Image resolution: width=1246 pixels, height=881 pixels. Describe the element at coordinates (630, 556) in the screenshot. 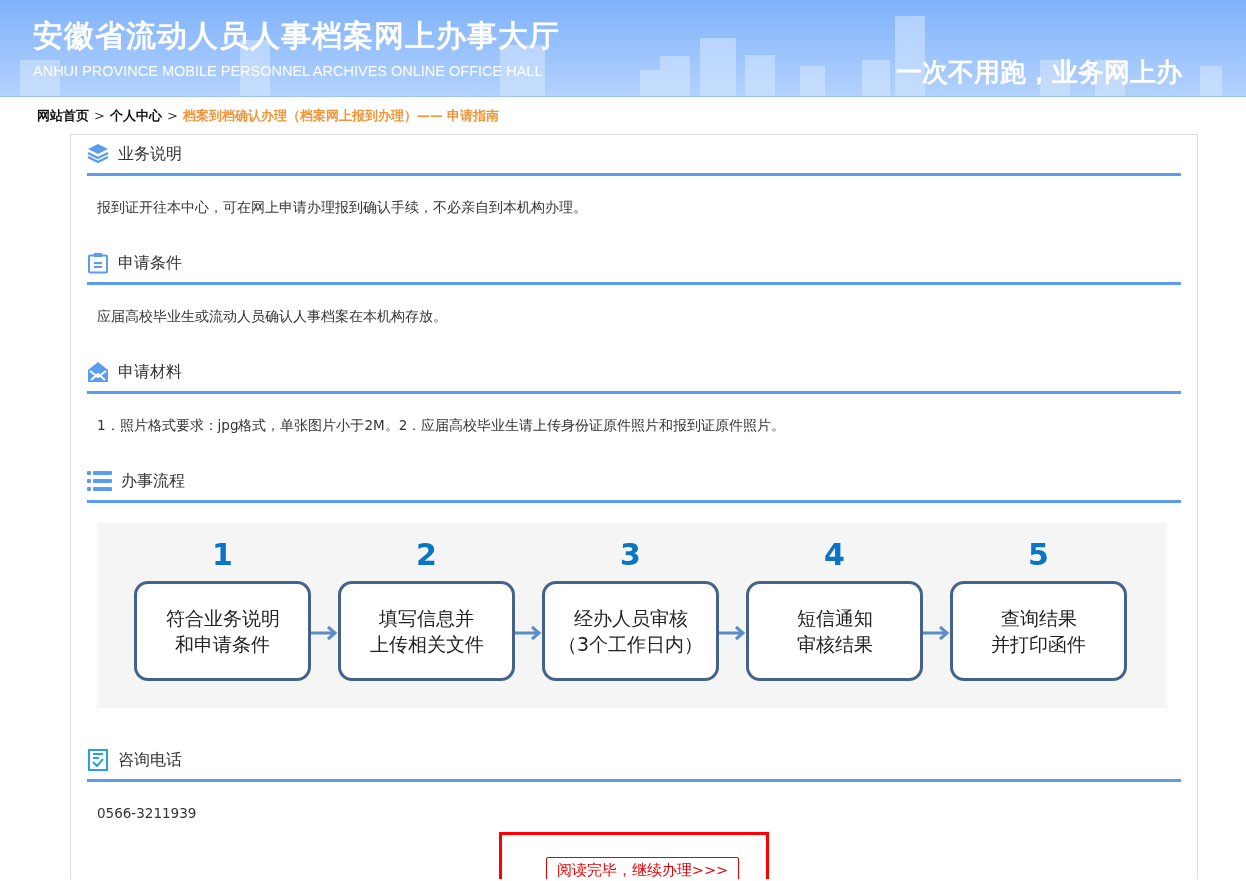

I see `step-number: 3` at that location.